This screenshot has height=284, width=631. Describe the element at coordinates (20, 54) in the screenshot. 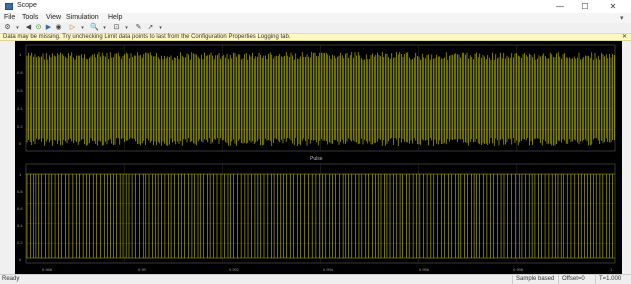

I see `top-ytick: 1` at that location.